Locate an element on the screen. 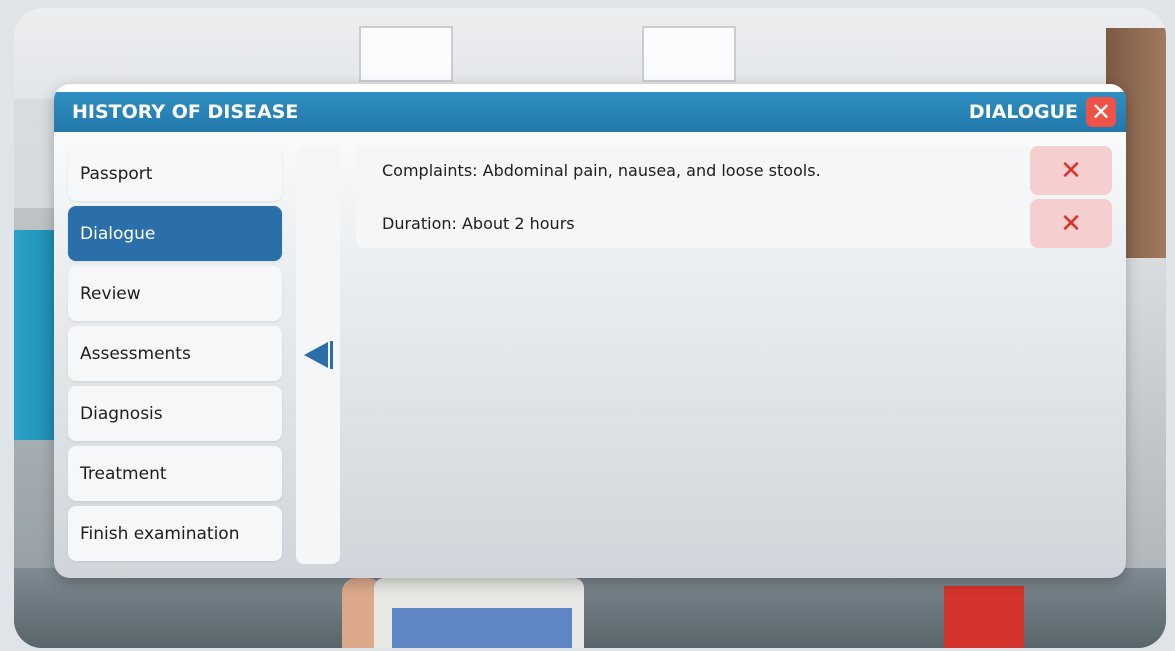 The height and width of the screenshot is (651, 1175). collapse-left-arrow-icon is located at coordinates (318, 355).